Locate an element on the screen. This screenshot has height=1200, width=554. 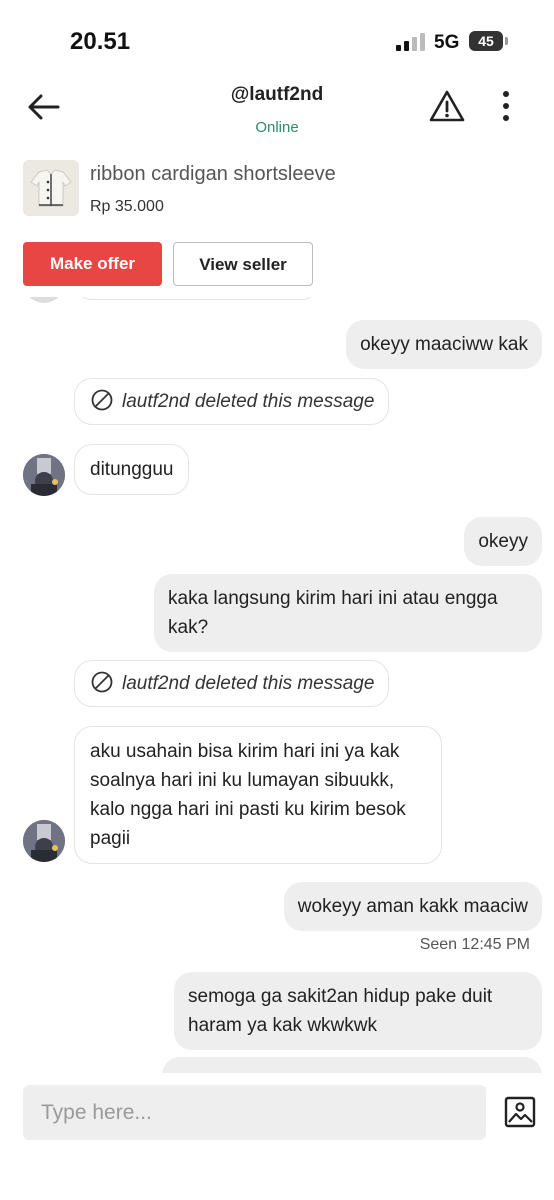
message-composer is located at coordinates (254, 1112).